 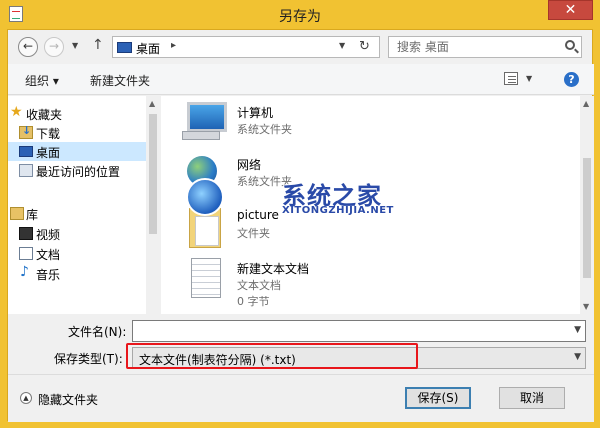 What do you see at coordinates (77, 233) in the screenshot?
I see `sidebar-item-videos: 视频` at bounding box center [77, 233].